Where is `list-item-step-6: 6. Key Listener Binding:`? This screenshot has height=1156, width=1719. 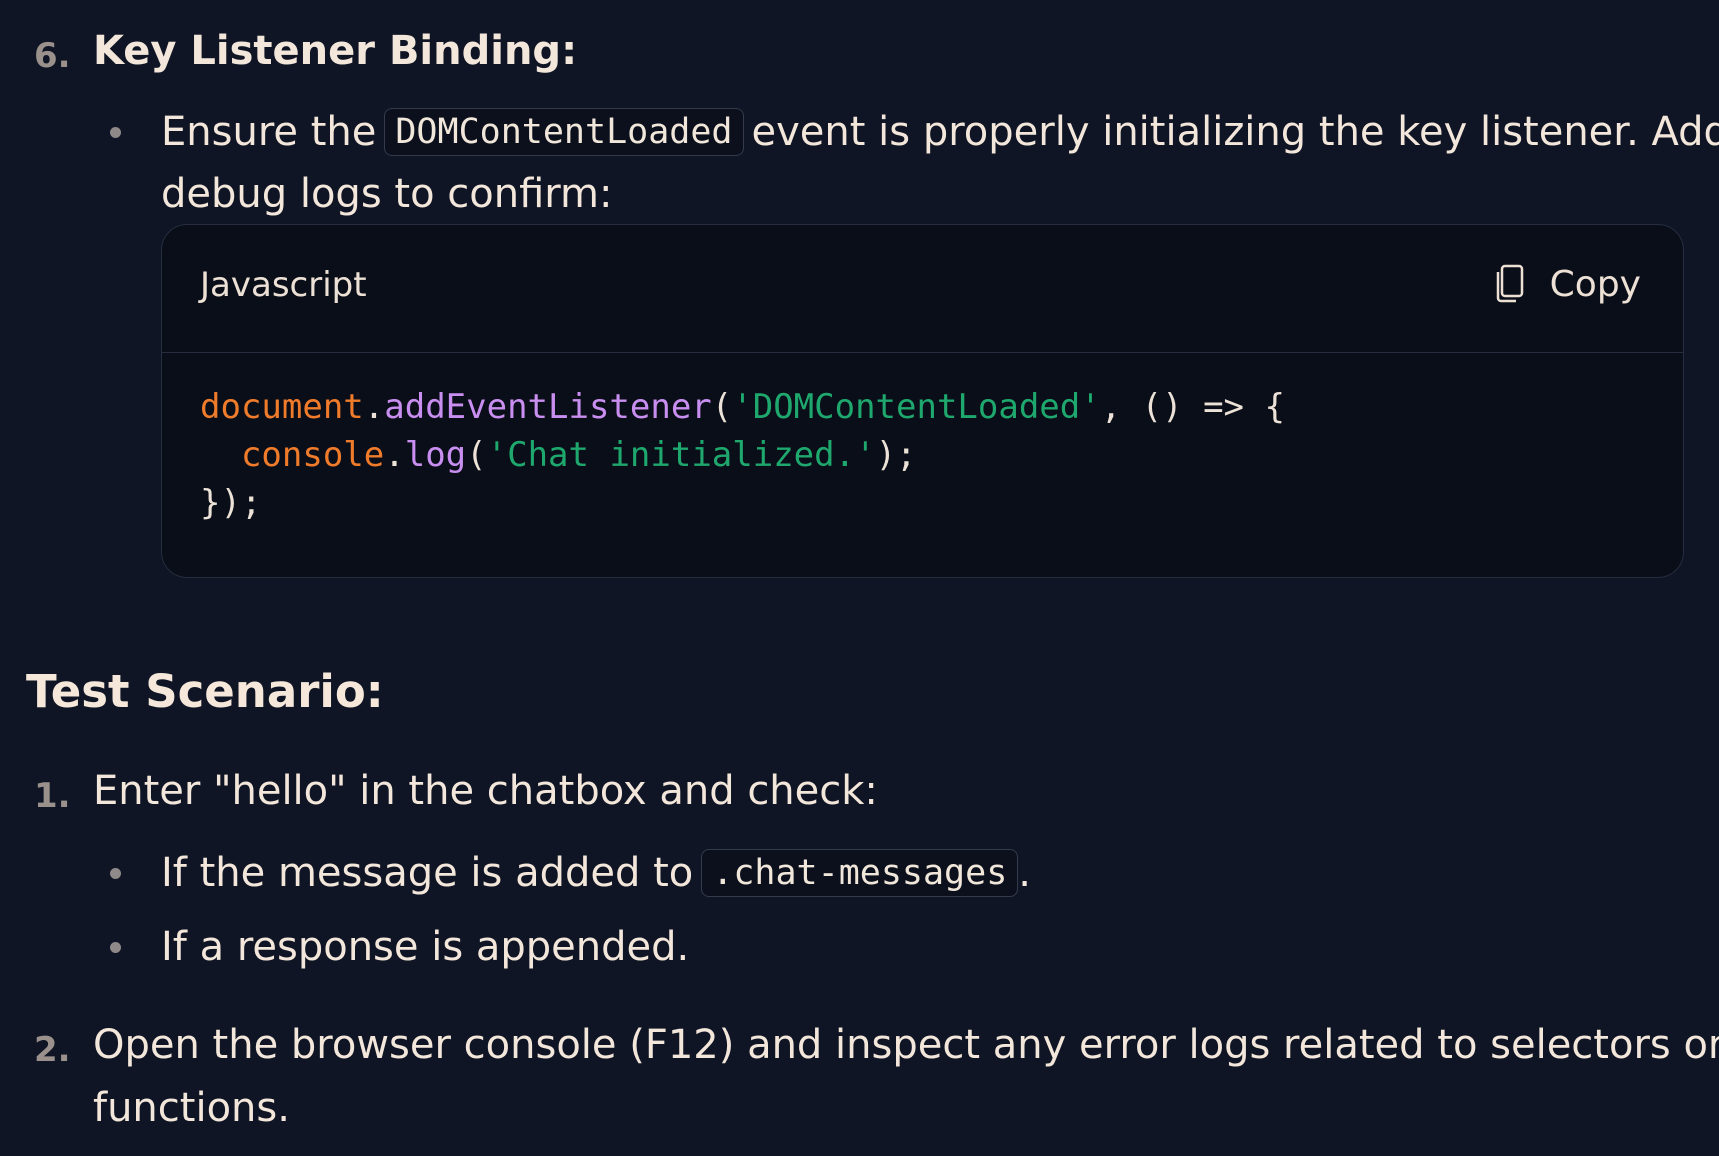 list-item-step-6: 6. Key Listener Binding: is located at coordinates (859, 54).